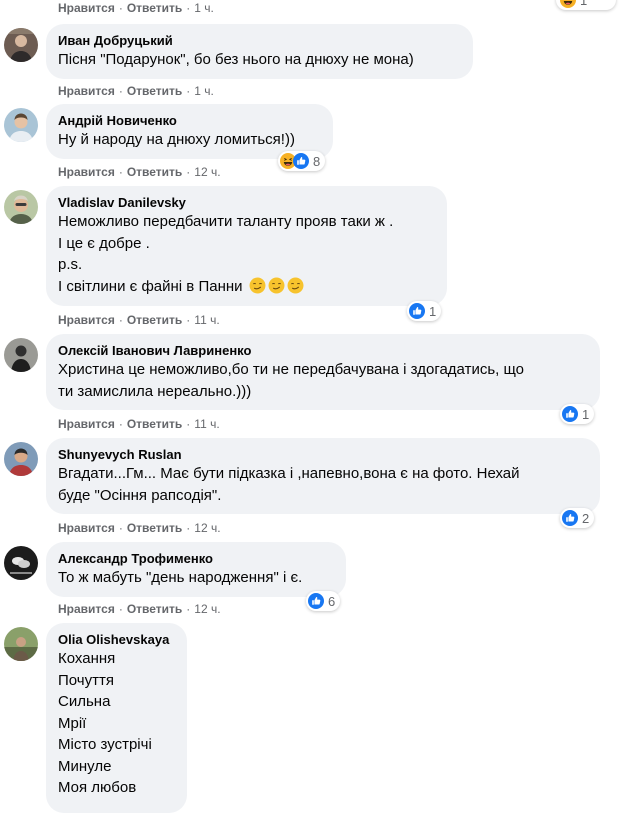 This screenshot has width=620, height=813. I want to click on comment-text: Ну й народу на днюху ломиться!)), so click(176, 139).